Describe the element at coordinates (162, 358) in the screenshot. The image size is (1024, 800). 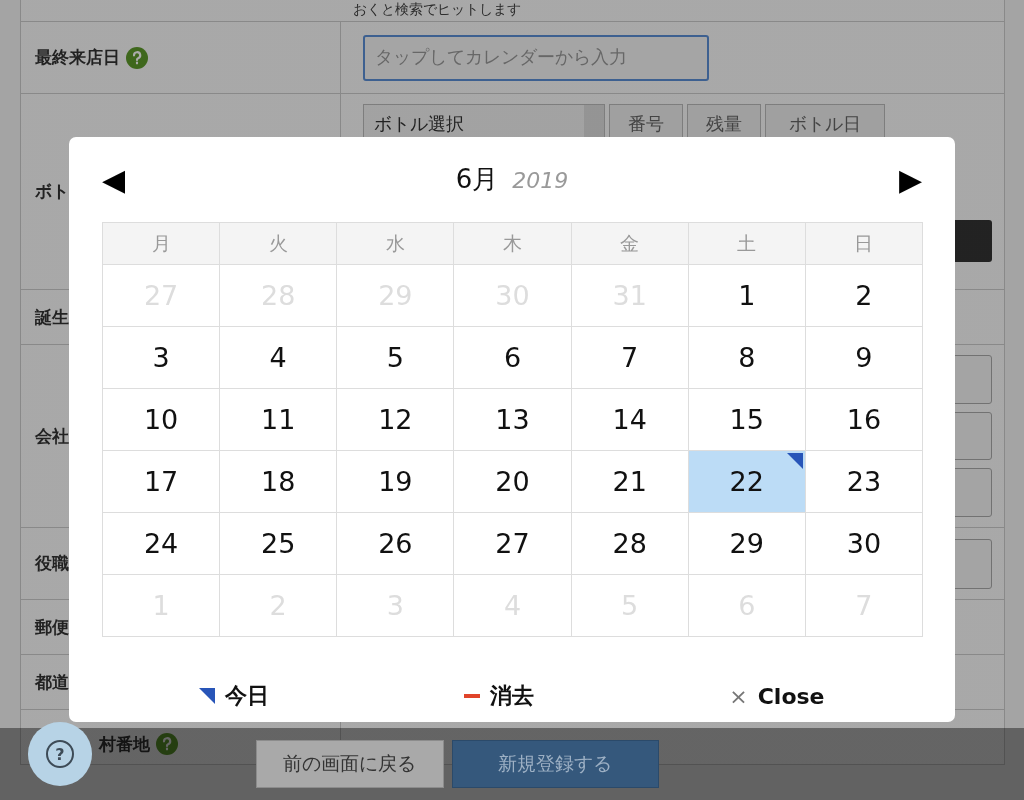
I see `day-cell: 3` at that location.